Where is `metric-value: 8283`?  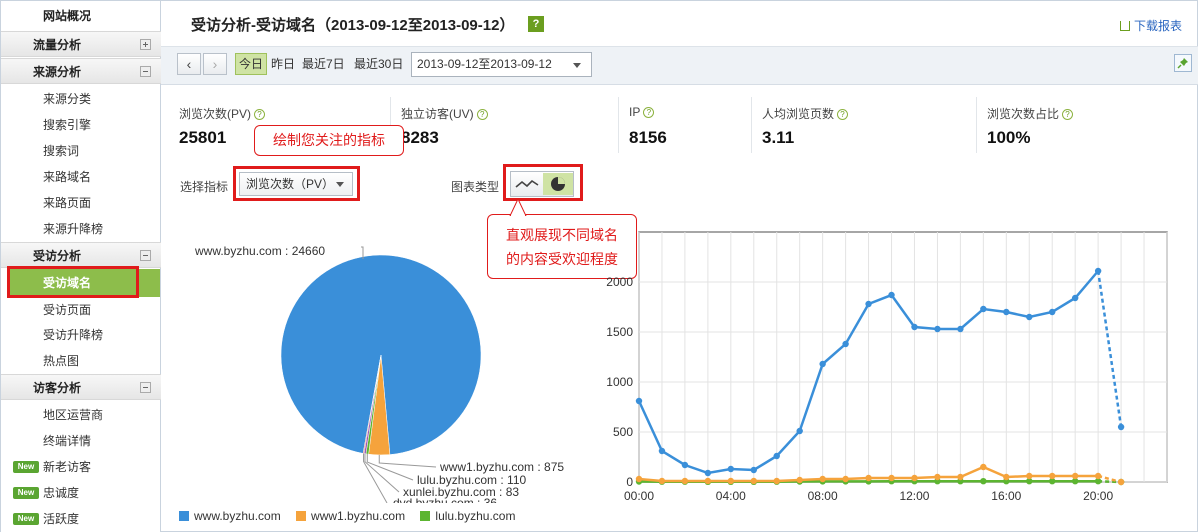 metric-value: 8283 is located at coordinates (420, 137).